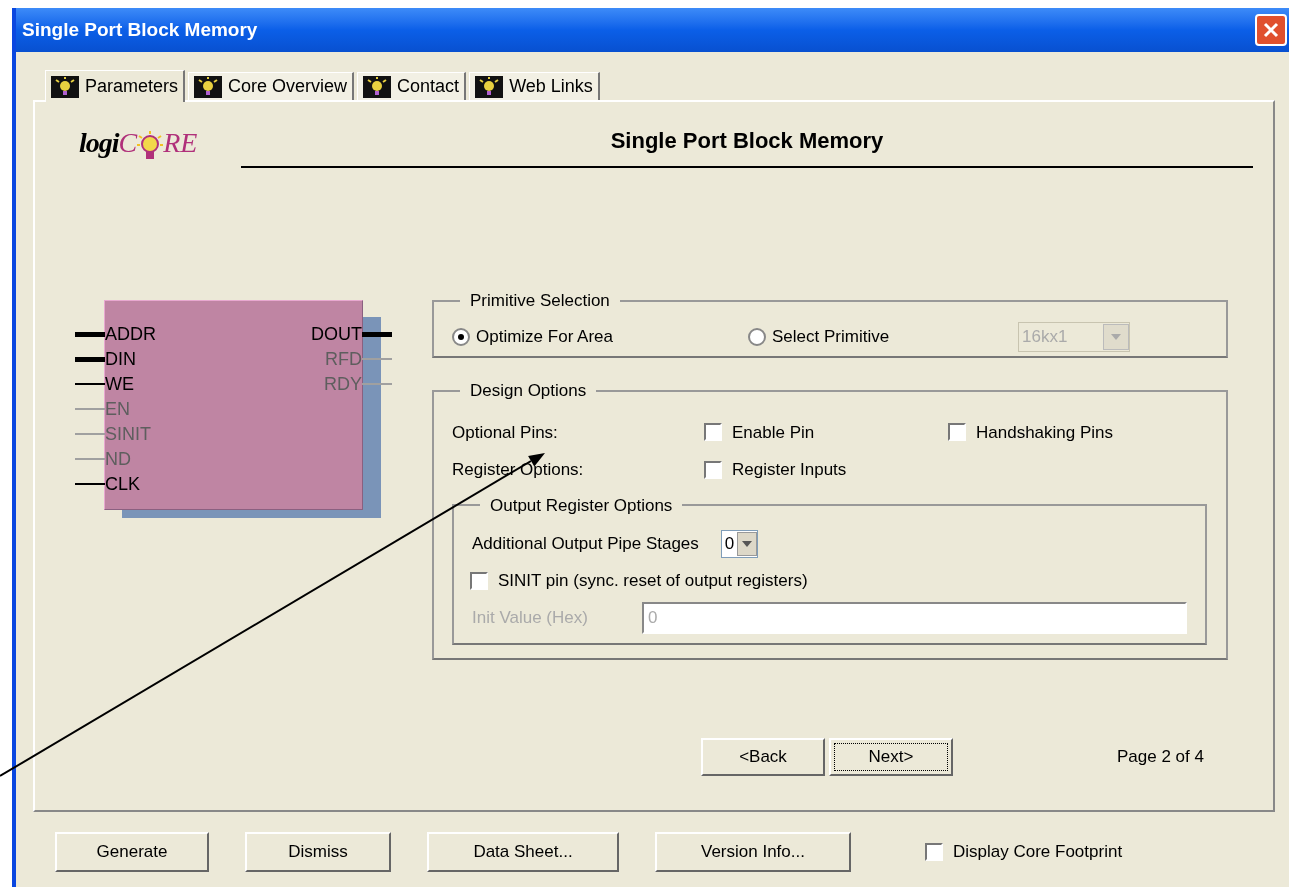  Describe the element at coordinates (412, 86) in the screenshot. I see `tab: Contact` at that location.